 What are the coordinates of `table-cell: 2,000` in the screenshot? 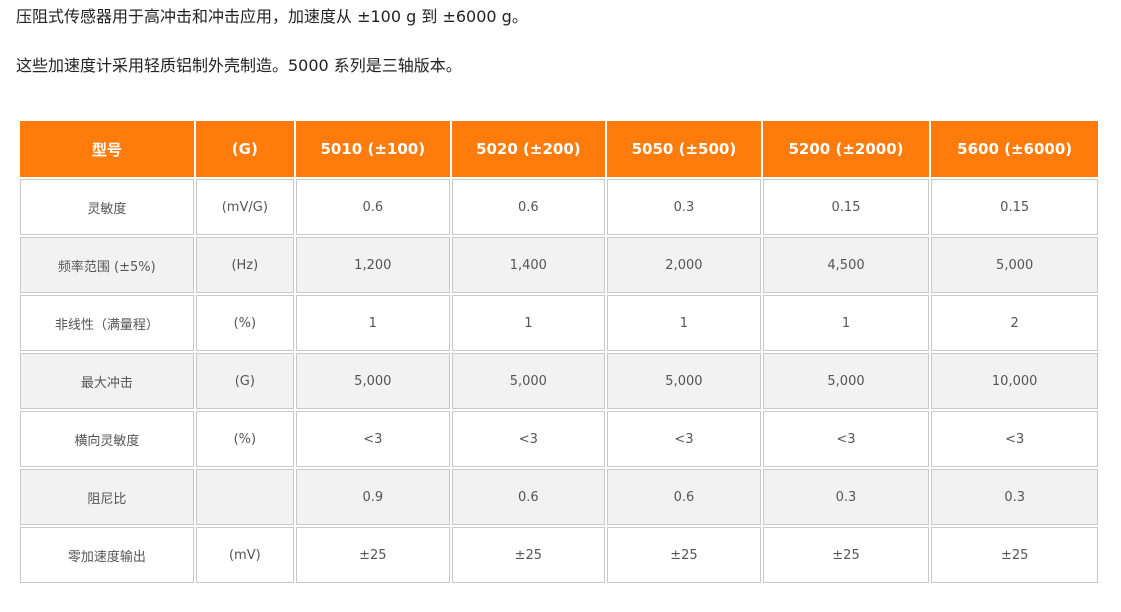 It's located at (684, 265).